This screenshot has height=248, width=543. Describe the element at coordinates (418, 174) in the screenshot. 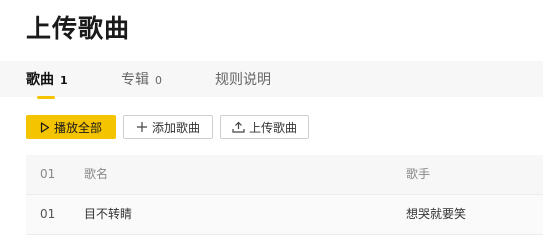

I see `header-artist: 歌手` at that location.